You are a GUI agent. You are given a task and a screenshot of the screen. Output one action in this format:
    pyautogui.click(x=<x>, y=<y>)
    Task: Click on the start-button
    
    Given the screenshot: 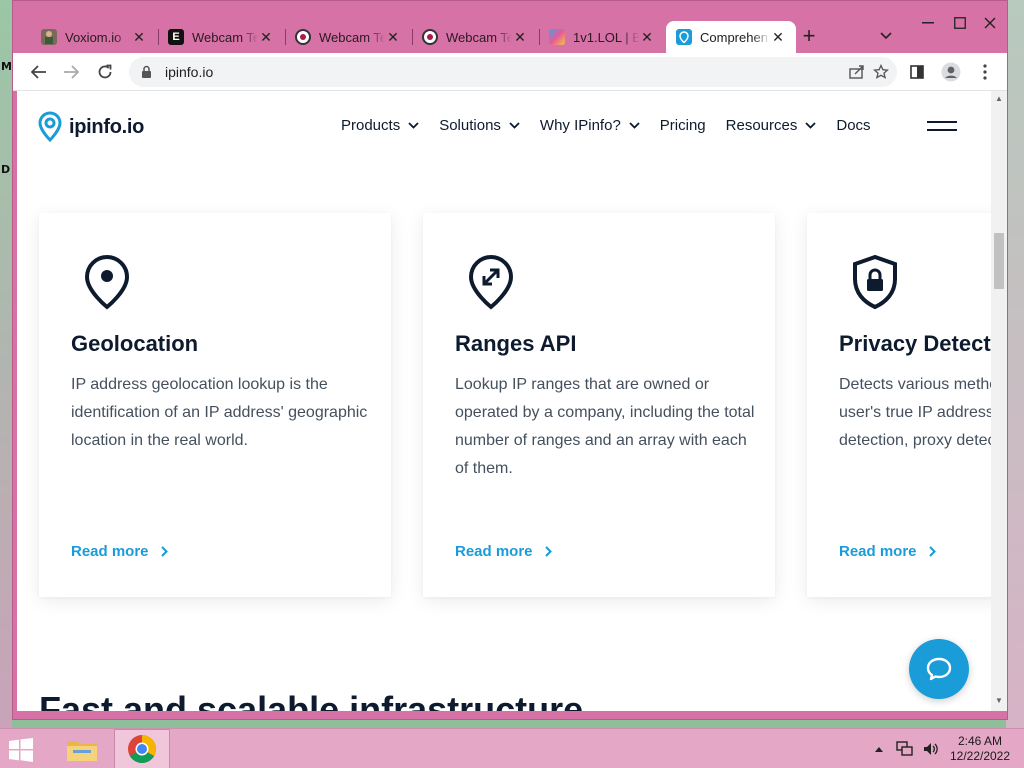 What is the action you would take?
    pyautogui.click(x=21, y=750)
    